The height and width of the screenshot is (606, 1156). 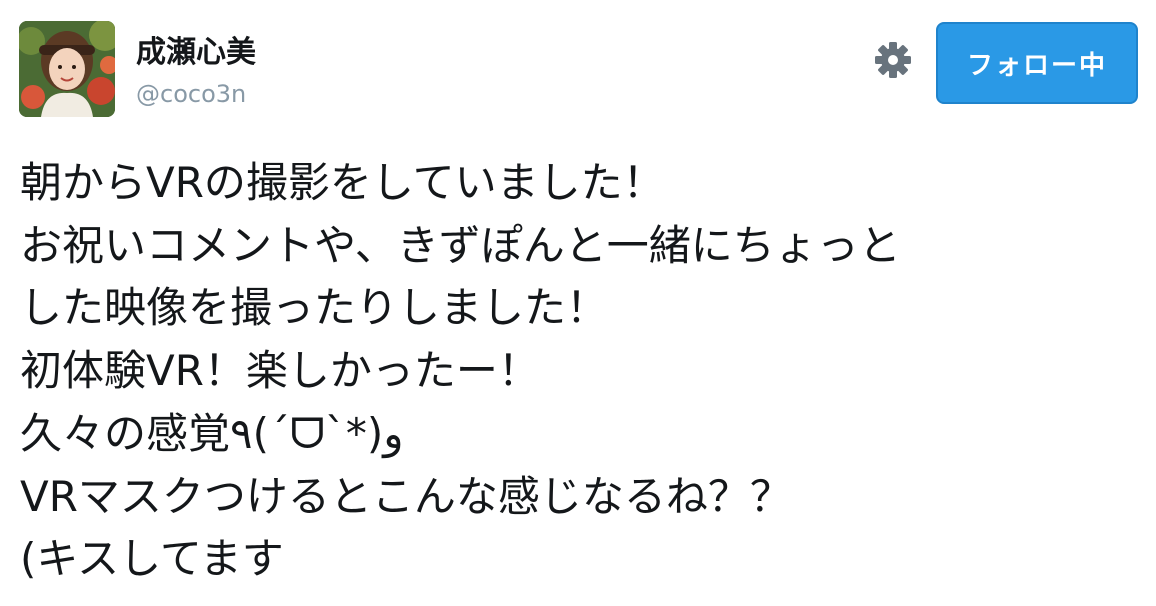 What do you see at coordinates (212, 433) in the screenshot?
I see `tweet-line: 久々の感覚٩(ˊᗜˋ*)و` at bounding box center [212, 433].